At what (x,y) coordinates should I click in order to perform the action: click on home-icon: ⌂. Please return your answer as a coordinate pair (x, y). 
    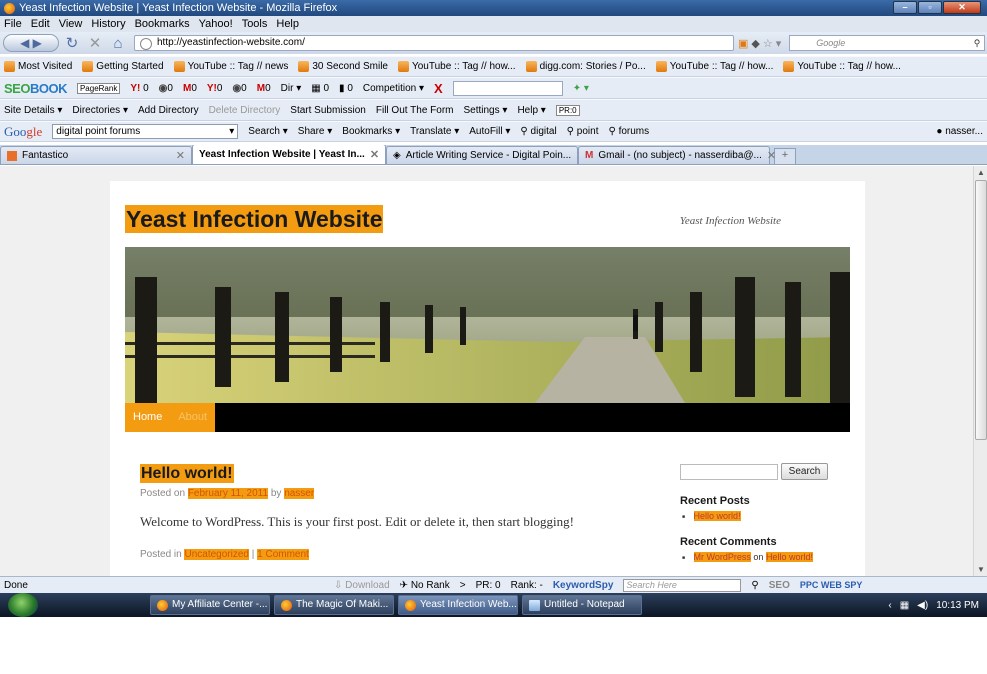
    Looking at the image, I should click on (118, 43).